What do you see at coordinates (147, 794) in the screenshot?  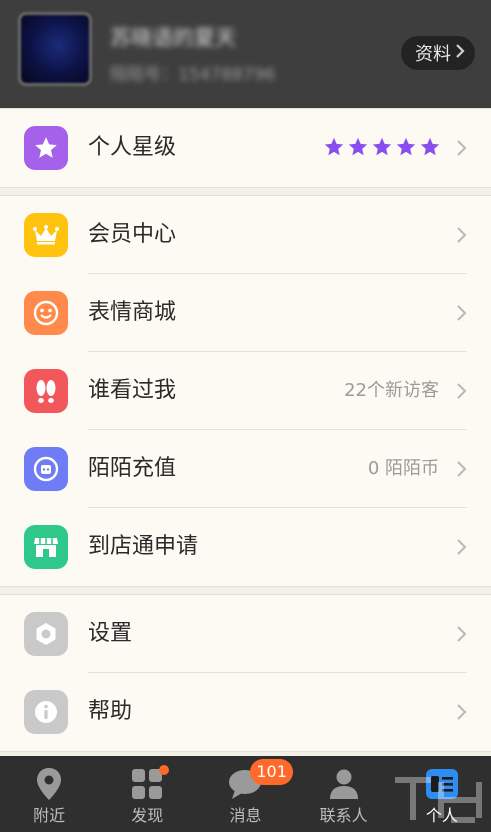 I see `tab-discover: 发现` at bounding box center [147, 794].